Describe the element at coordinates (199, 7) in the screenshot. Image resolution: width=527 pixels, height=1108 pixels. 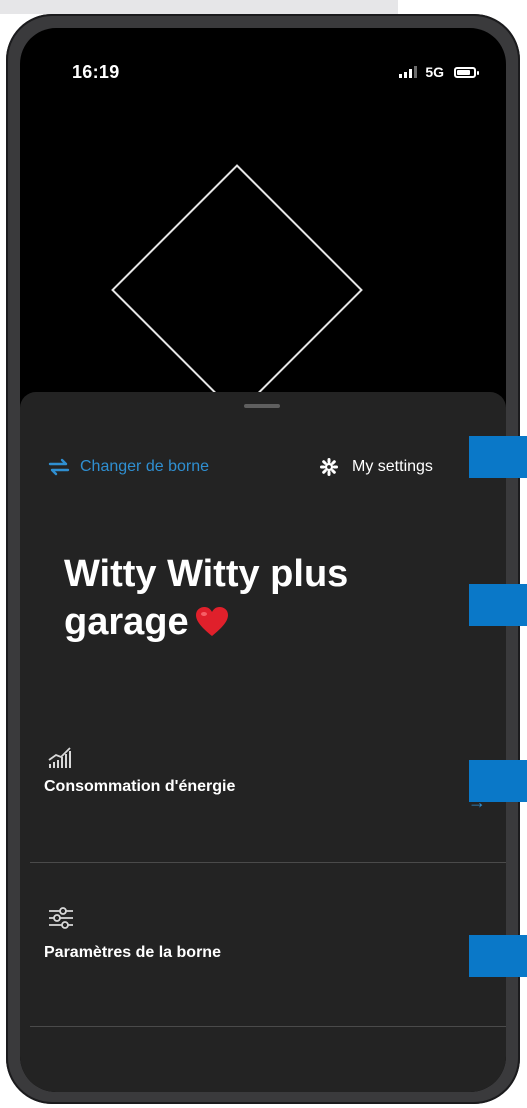
I see `background-strip` at that location.